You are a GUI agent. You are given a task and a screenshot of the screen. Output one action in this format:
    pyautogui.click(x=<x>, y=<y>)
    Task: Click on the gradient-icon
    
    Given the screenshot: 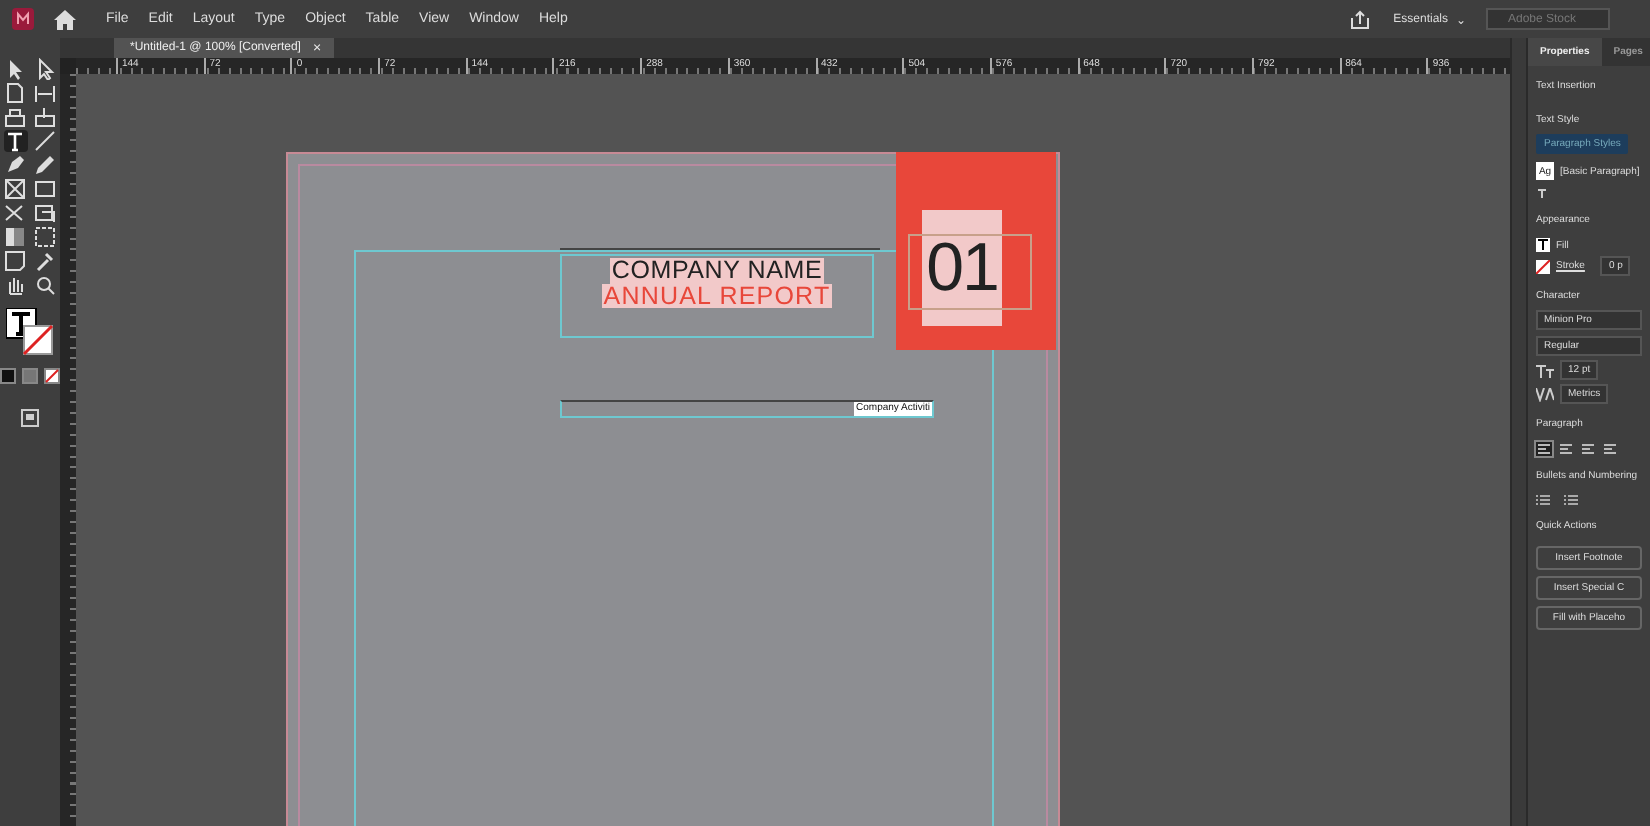 What is the action you would take?
    pyautogui.click(x=15, y=237)
    